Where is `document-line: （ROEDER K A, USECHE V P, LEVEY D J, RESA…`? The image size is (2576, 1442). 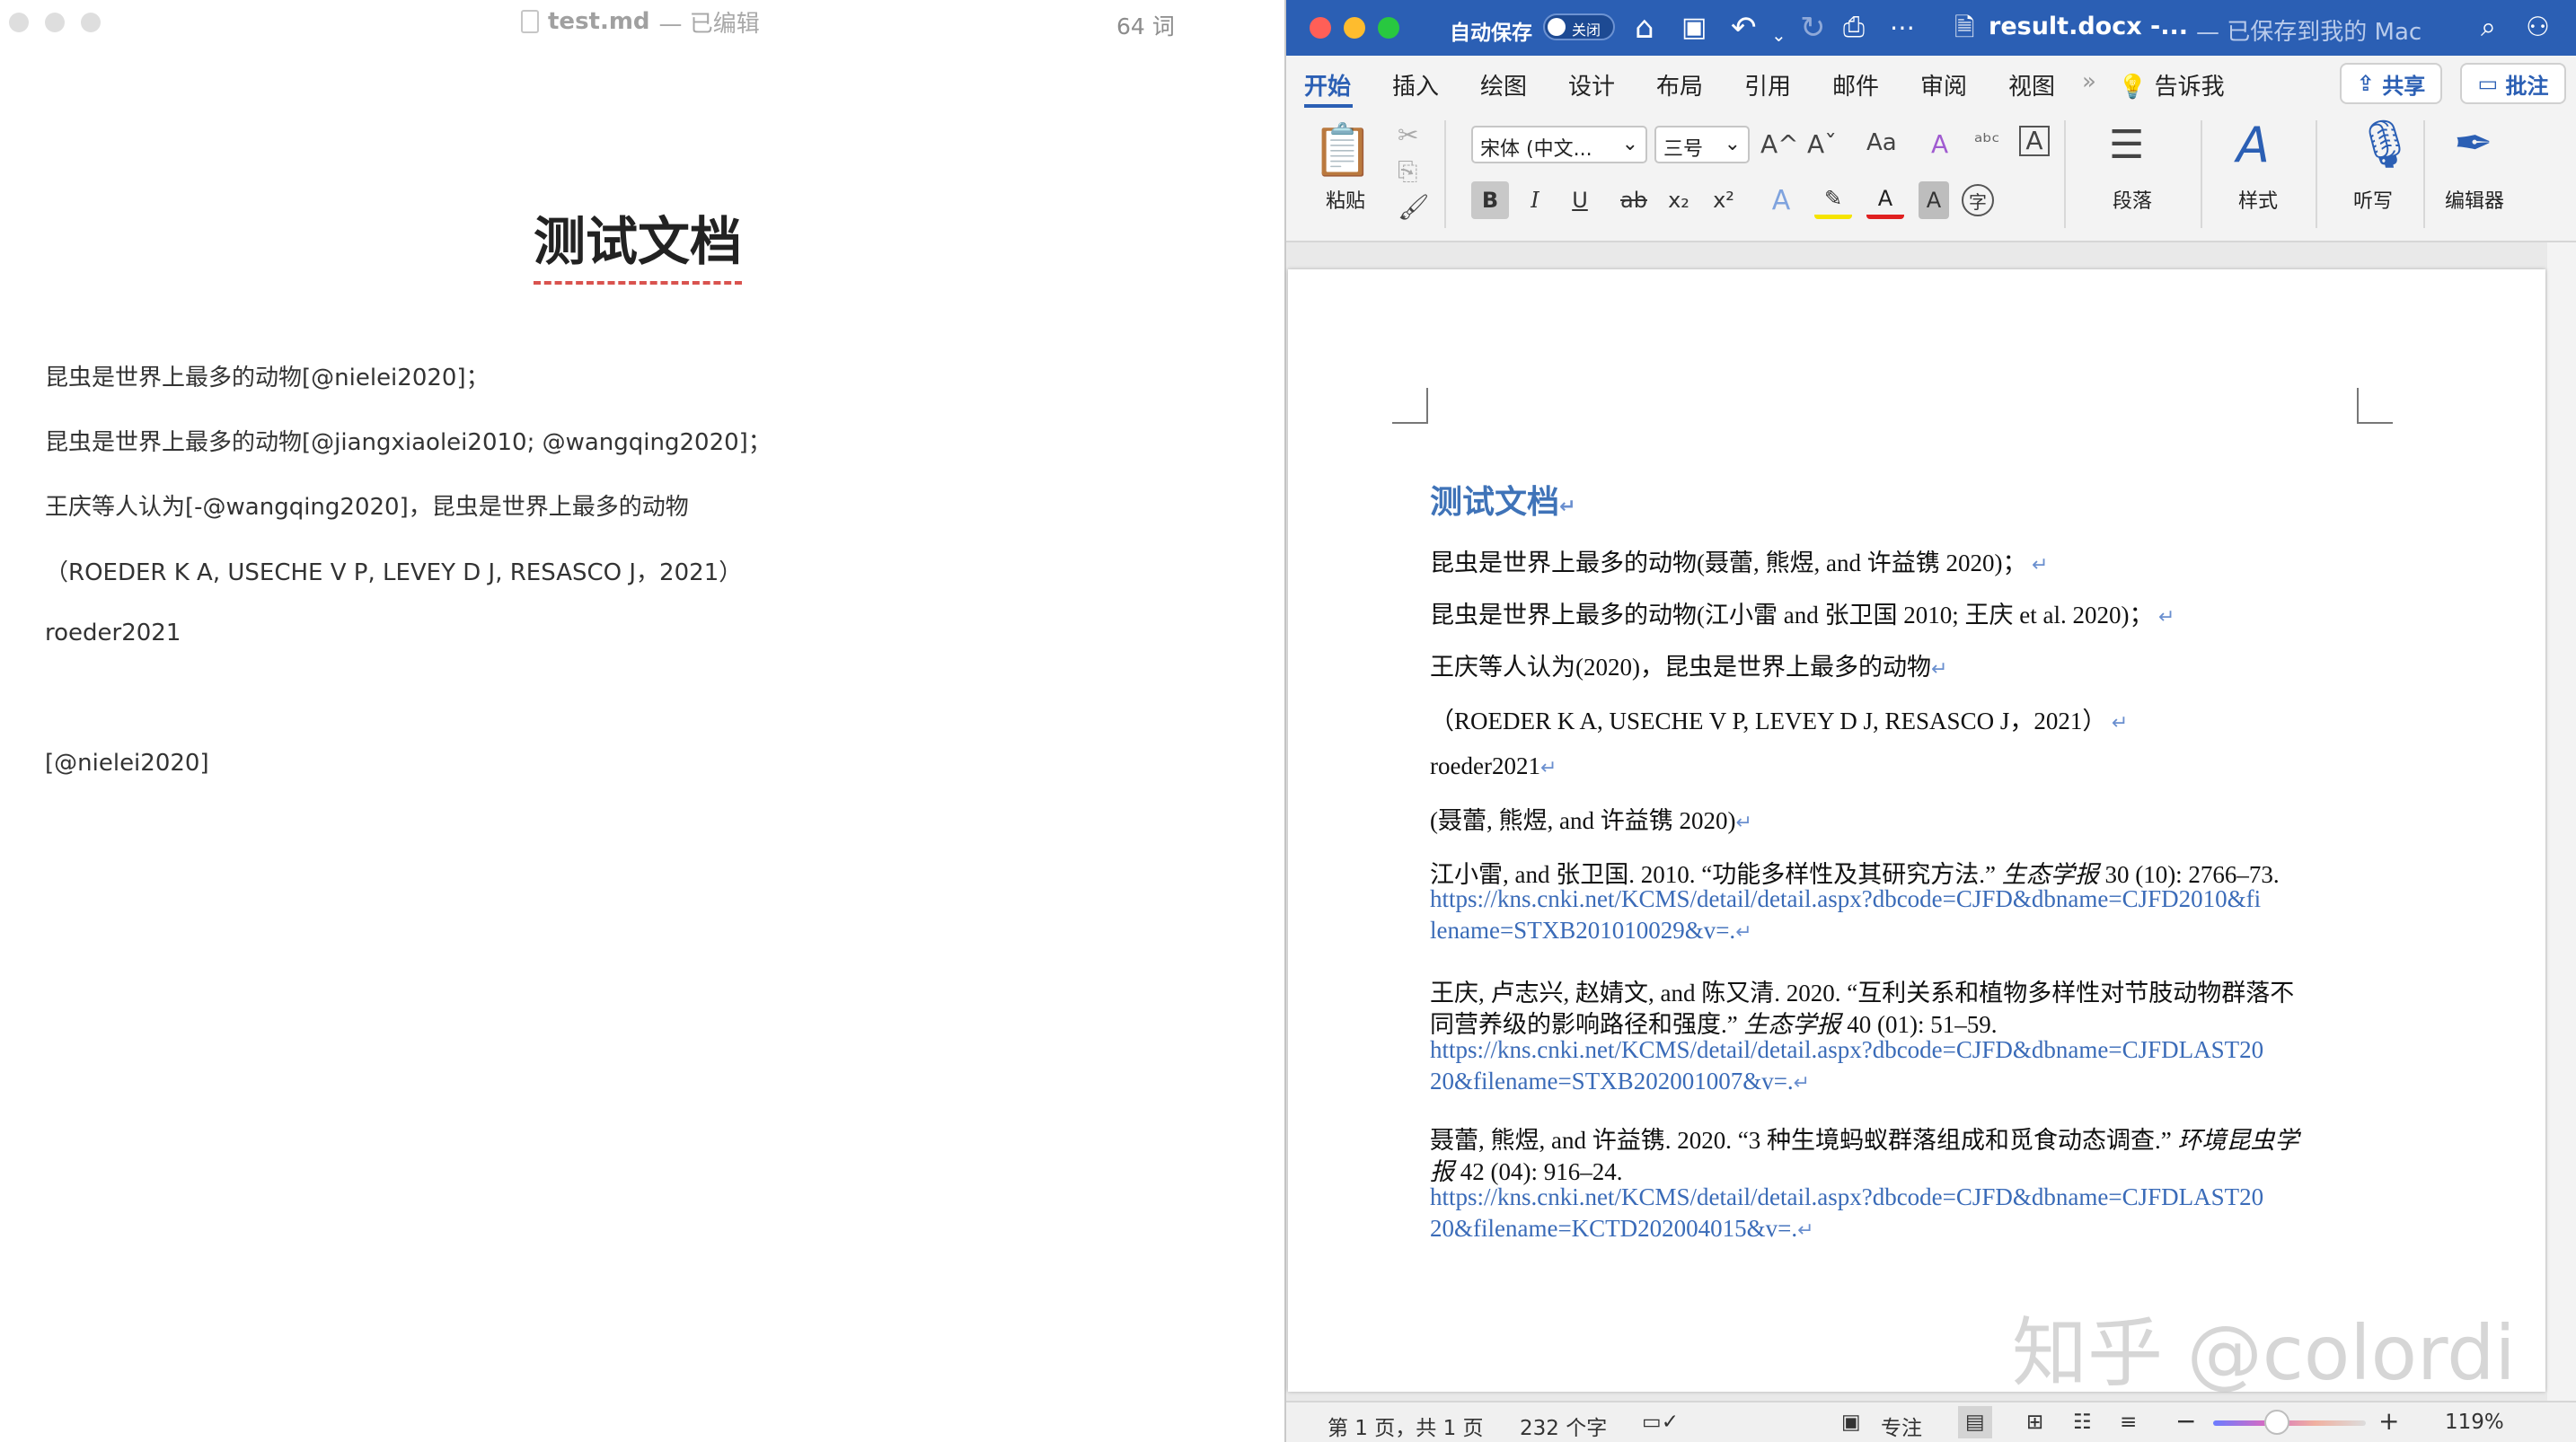 document-line: （ROEDER K A, USECHE V P, LEVEY D J, RESA… is located at coordinates (1779, 718).